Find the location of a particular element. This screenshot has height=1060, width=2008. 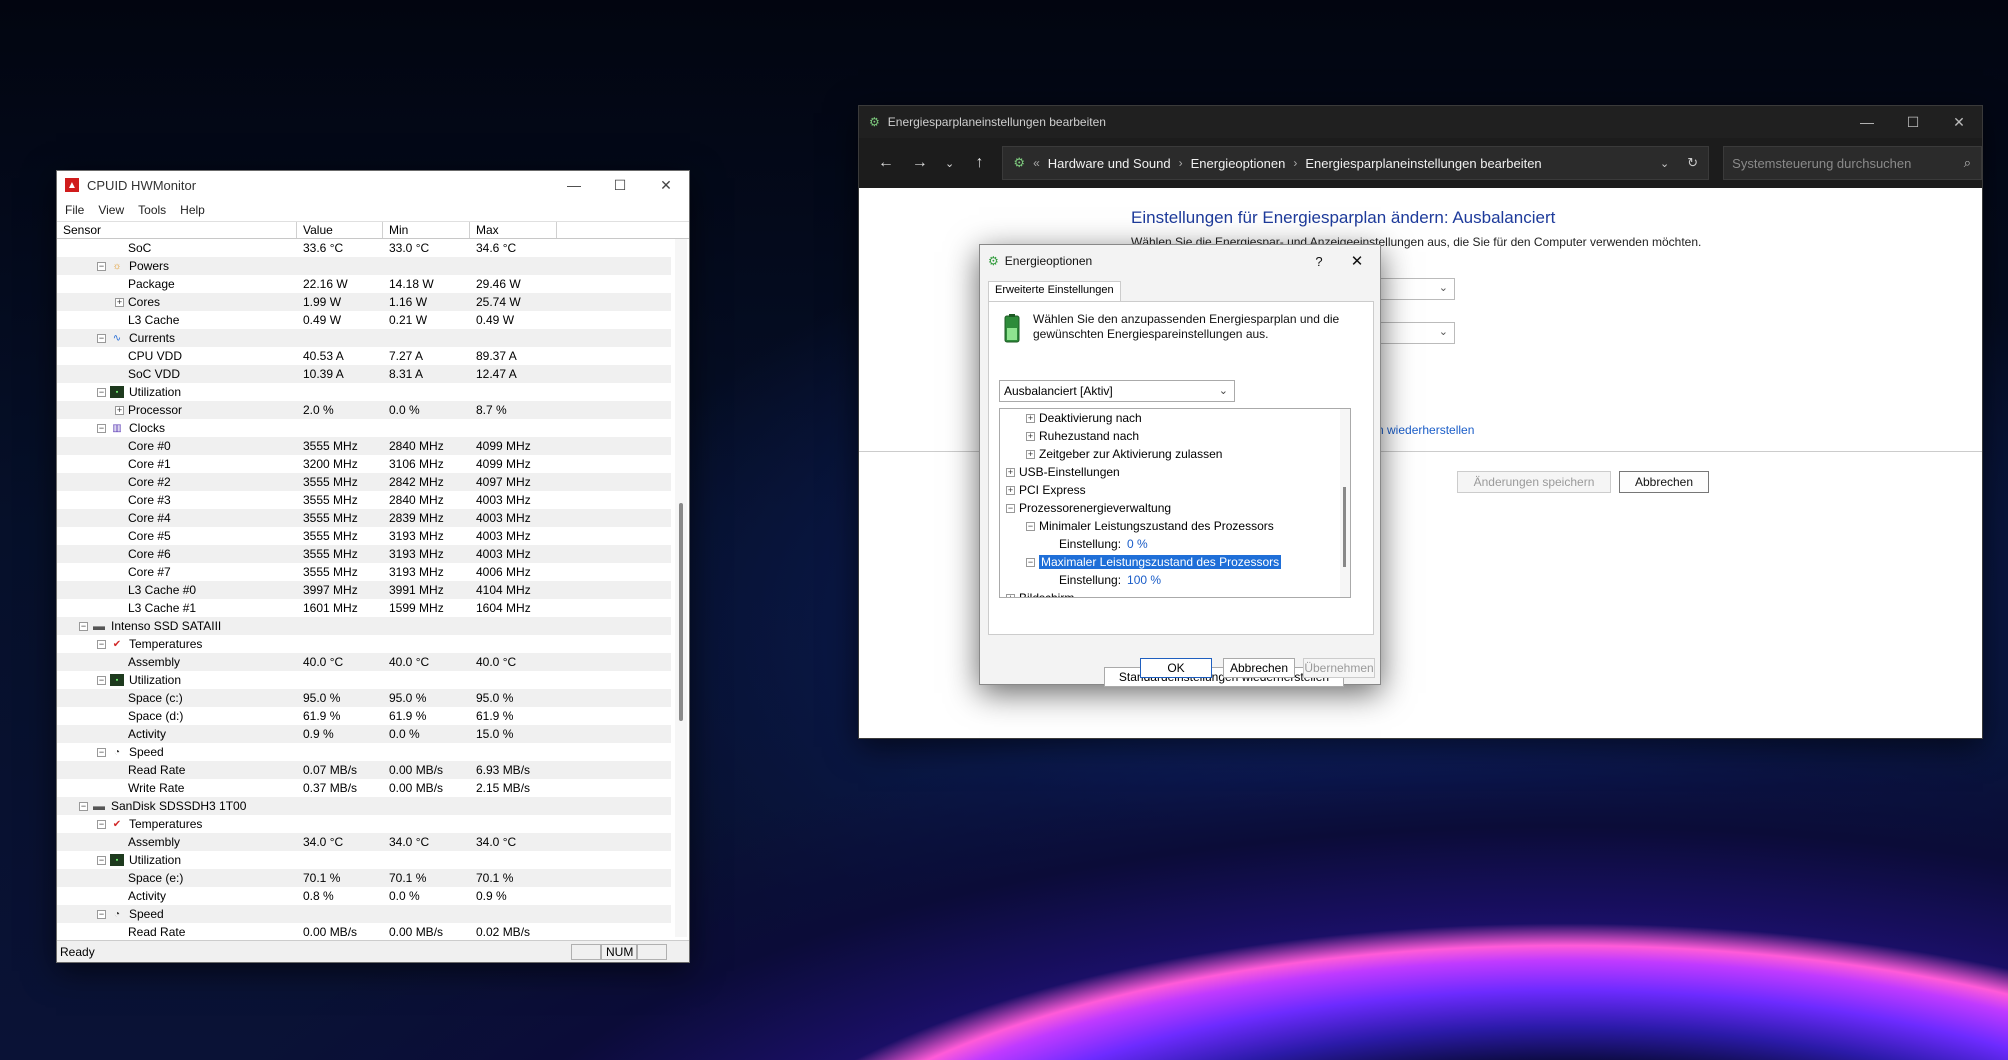

hwmonitor-titlebar: ▲ CPUID HWMonitor — ☐ ✕ is located at coordinates (373, 185).